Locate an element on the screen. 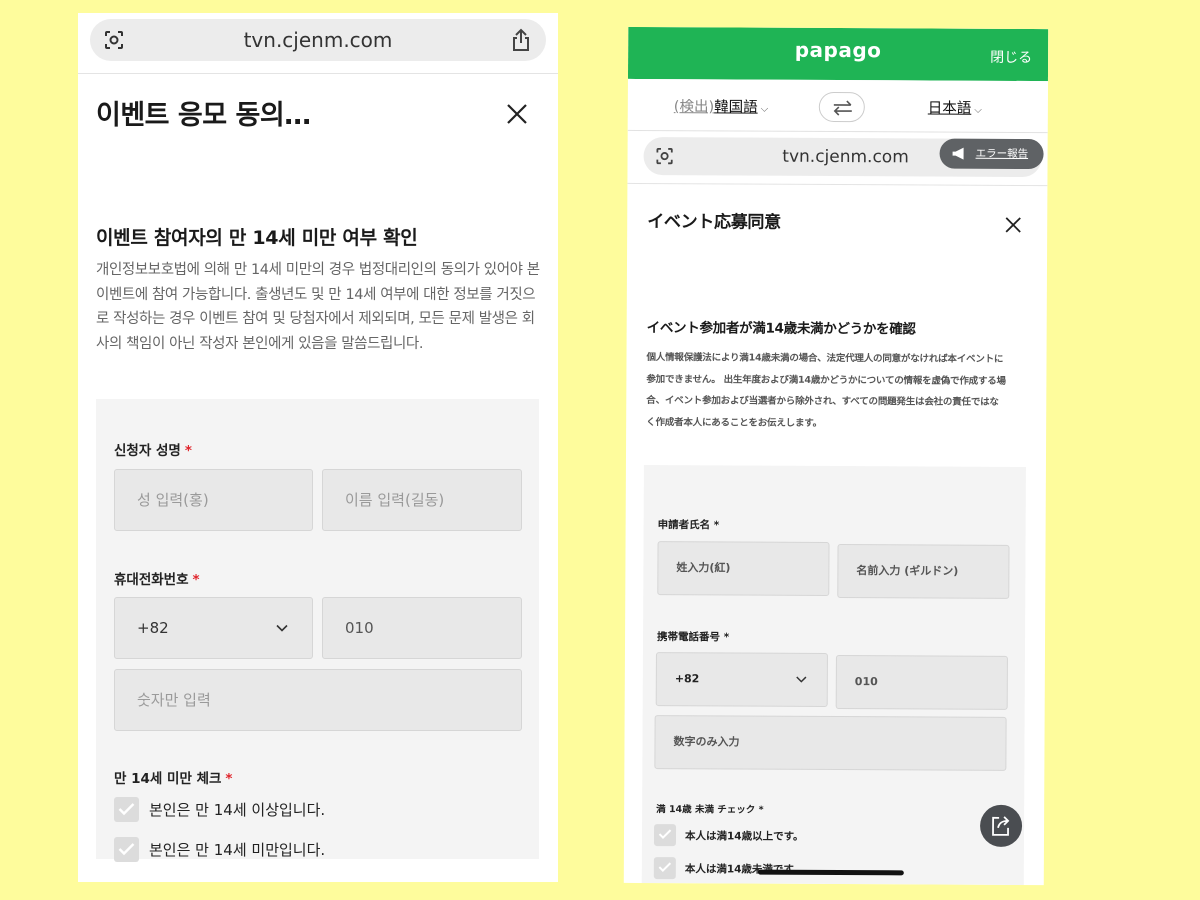 The image size is (1200, 900). address-bar: tvn.cjenm.com is located at coordinates (318, 40).